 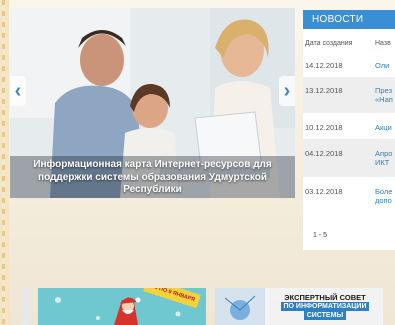 I want to click on network-illustration, so click(x=240, y=306).